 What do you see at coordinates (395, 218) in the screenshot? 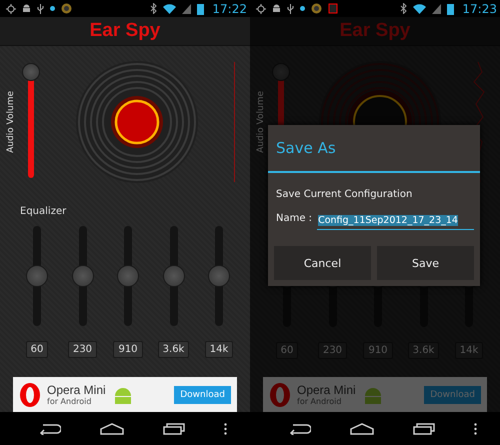
I see `name-field: Config_11Sep2012_17_23_14` at bounding box center [395, 218].